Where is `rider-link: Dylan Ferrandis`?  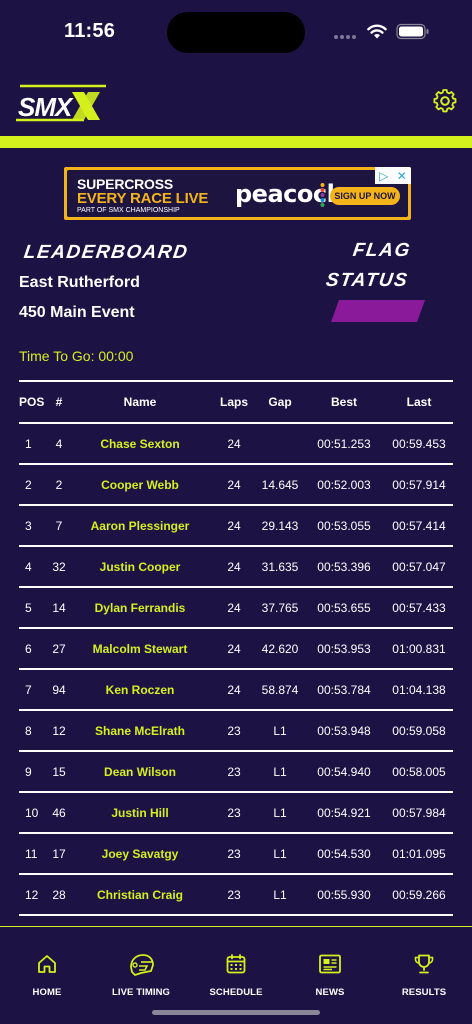
rider-link: Dylan Ferrandis is located at coordinates (140, 608).